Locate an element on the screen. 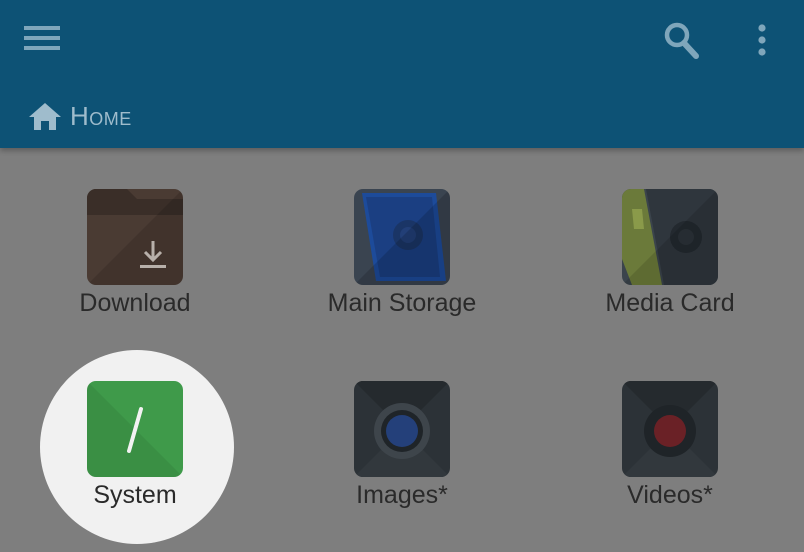  sd-card-icon is located at coordinates (670, 237).